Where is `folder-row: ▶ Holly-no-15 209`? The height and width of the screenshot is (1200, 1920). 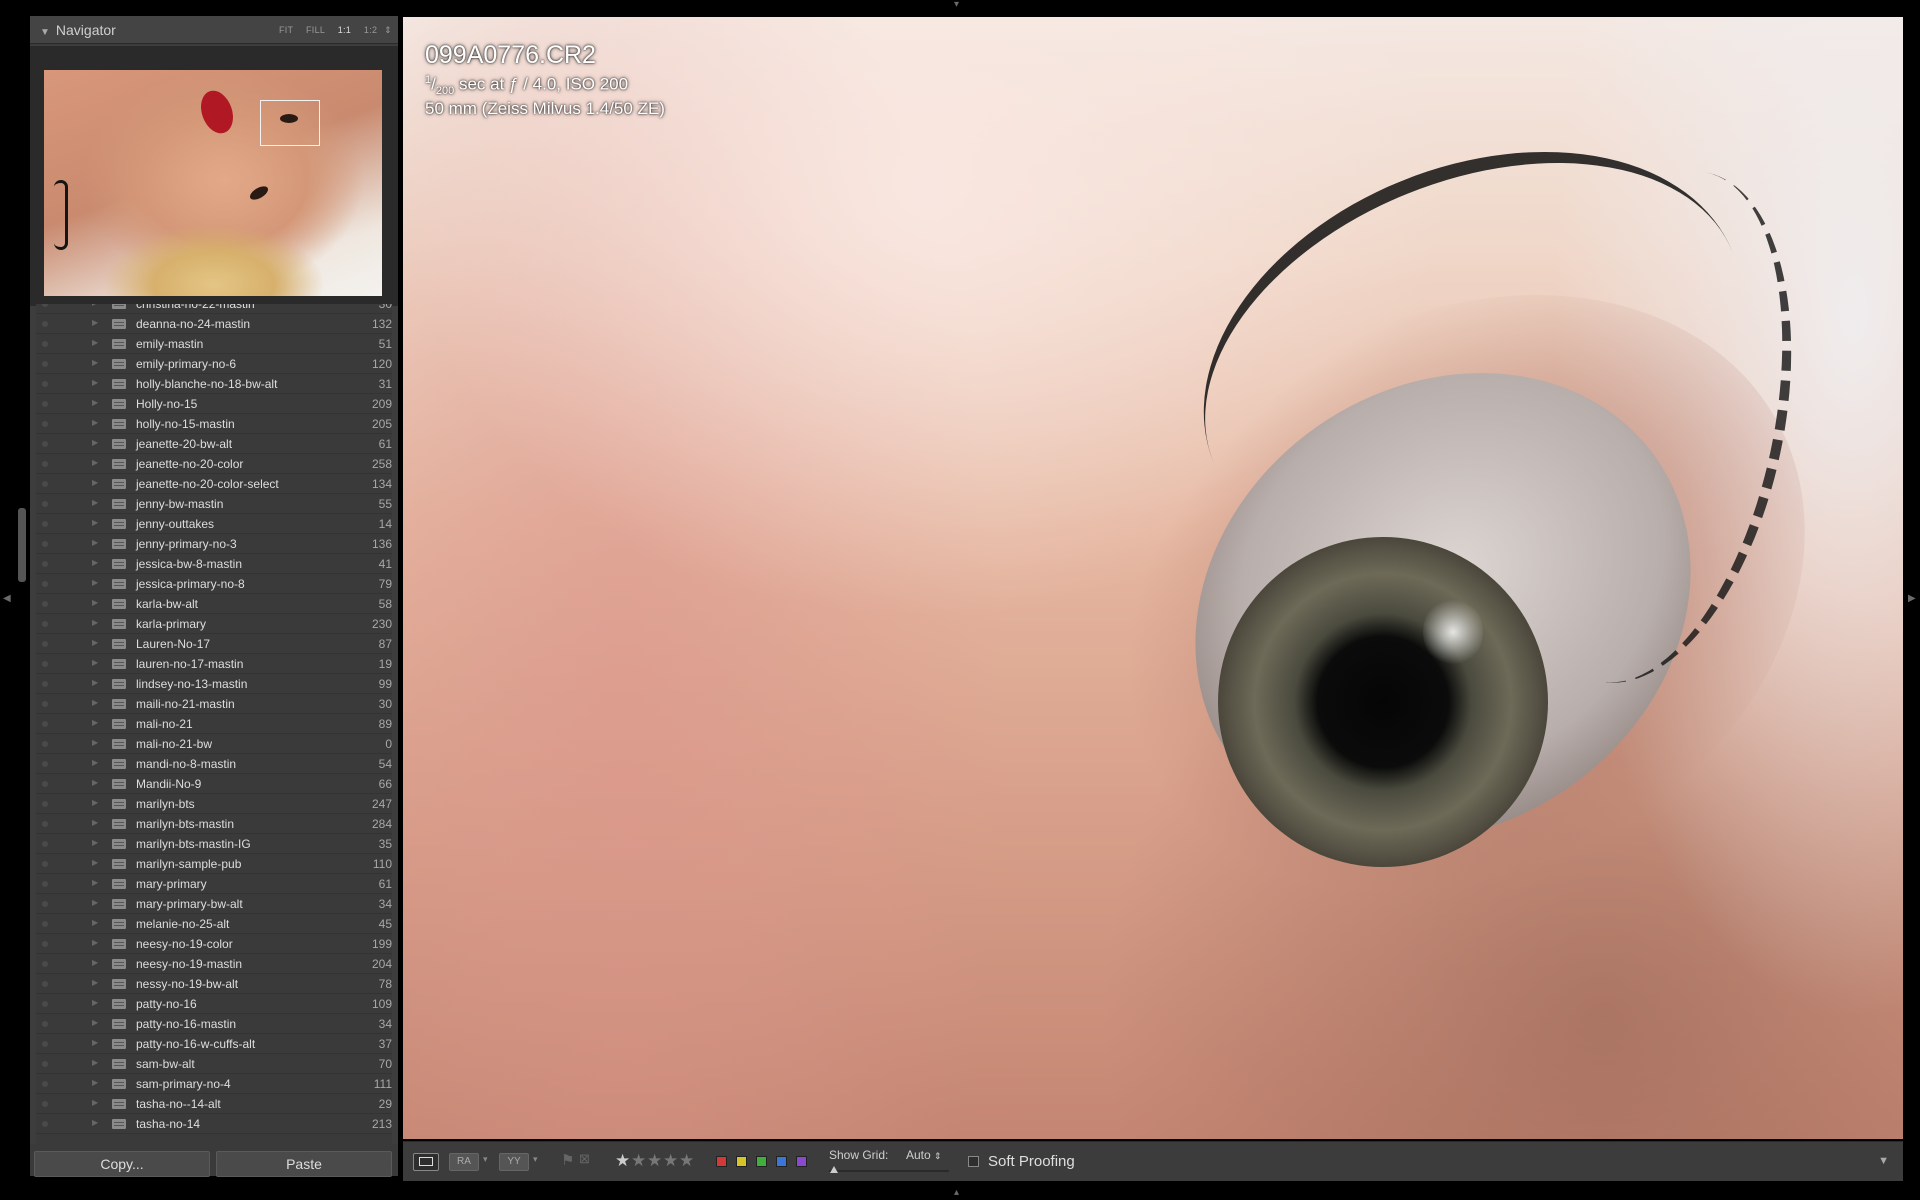 folder-row: ▶ Holly-no-15 209 is located at coordinates (214, 404).